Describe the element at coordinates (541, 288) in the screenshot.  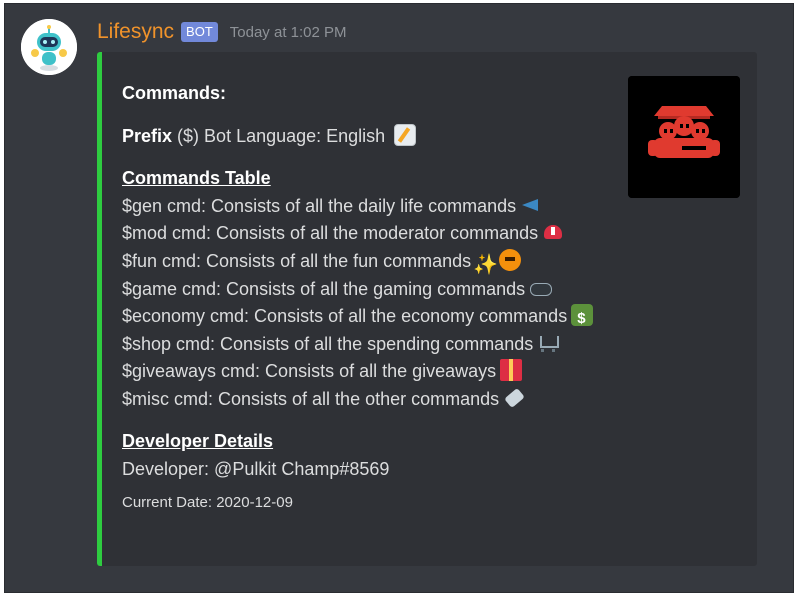
I see `game-controller-icon` at that location.